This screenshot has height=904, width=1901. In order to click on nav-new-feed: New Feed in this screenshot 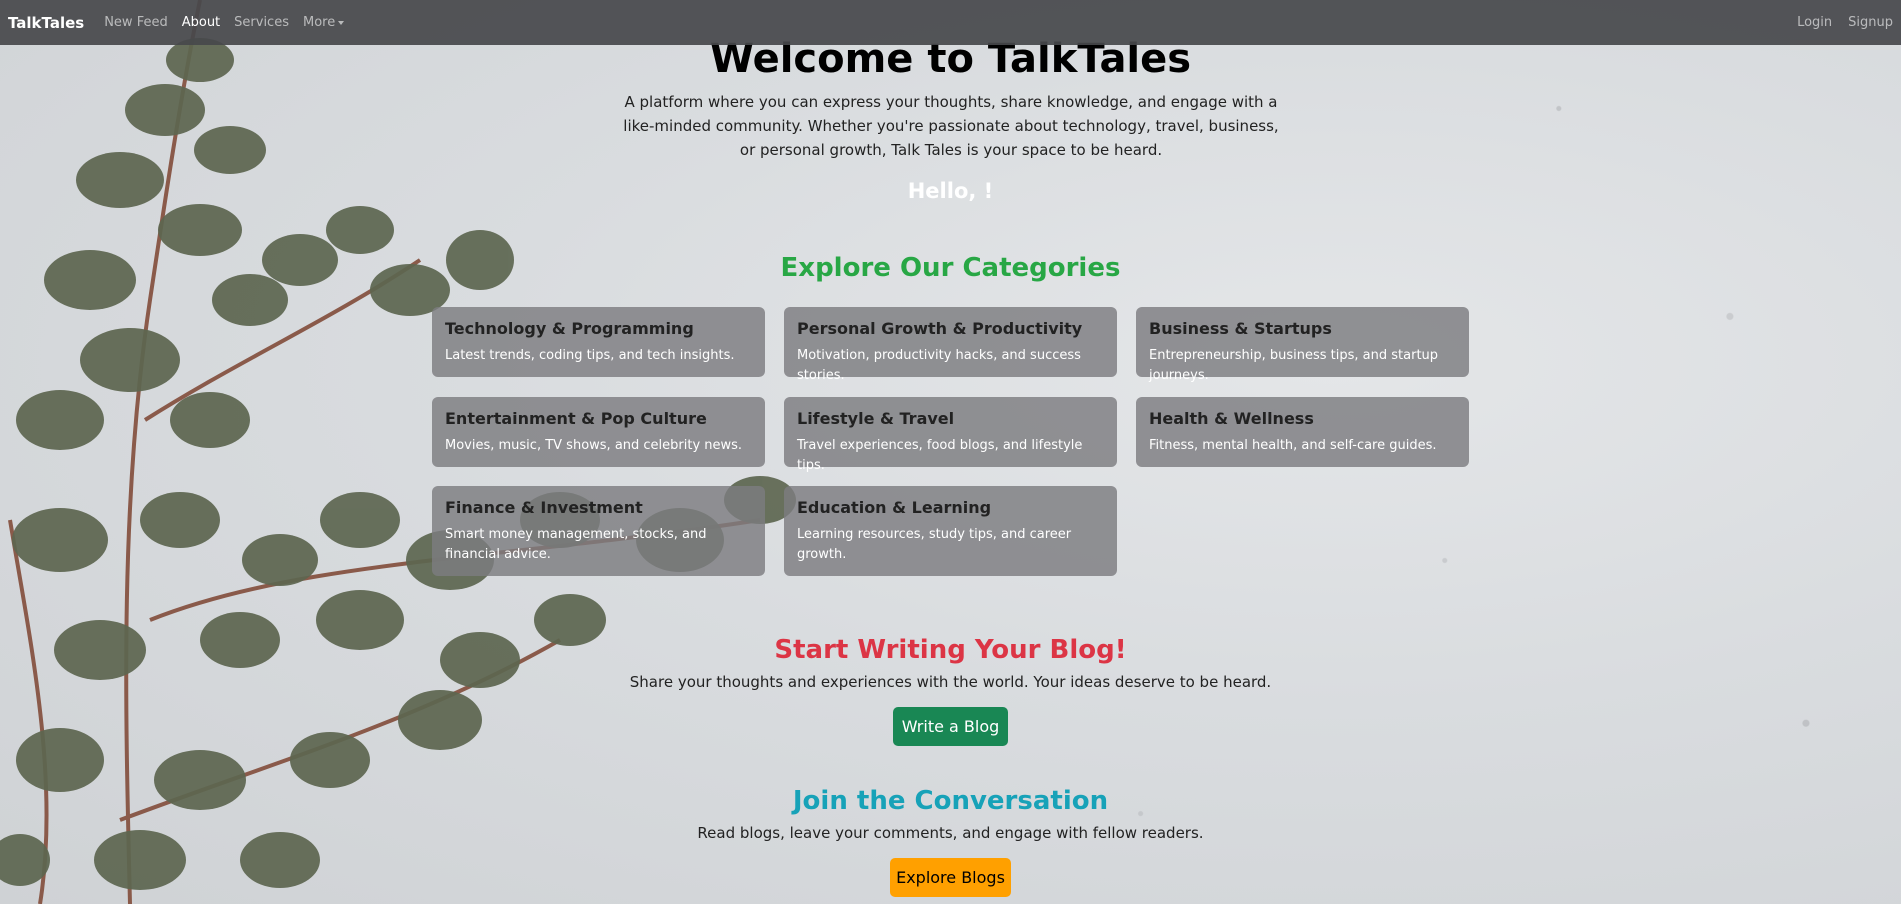, I will do `click(136, 22)`.